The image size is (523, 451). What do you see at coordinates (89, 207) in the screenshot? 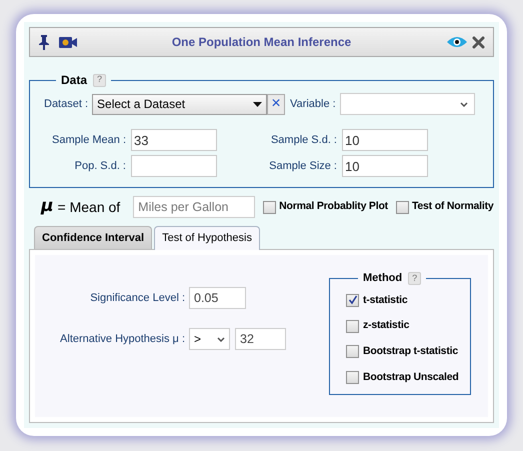
I see `mean-of-label: = Mean of` at bounding box center [89, 207].